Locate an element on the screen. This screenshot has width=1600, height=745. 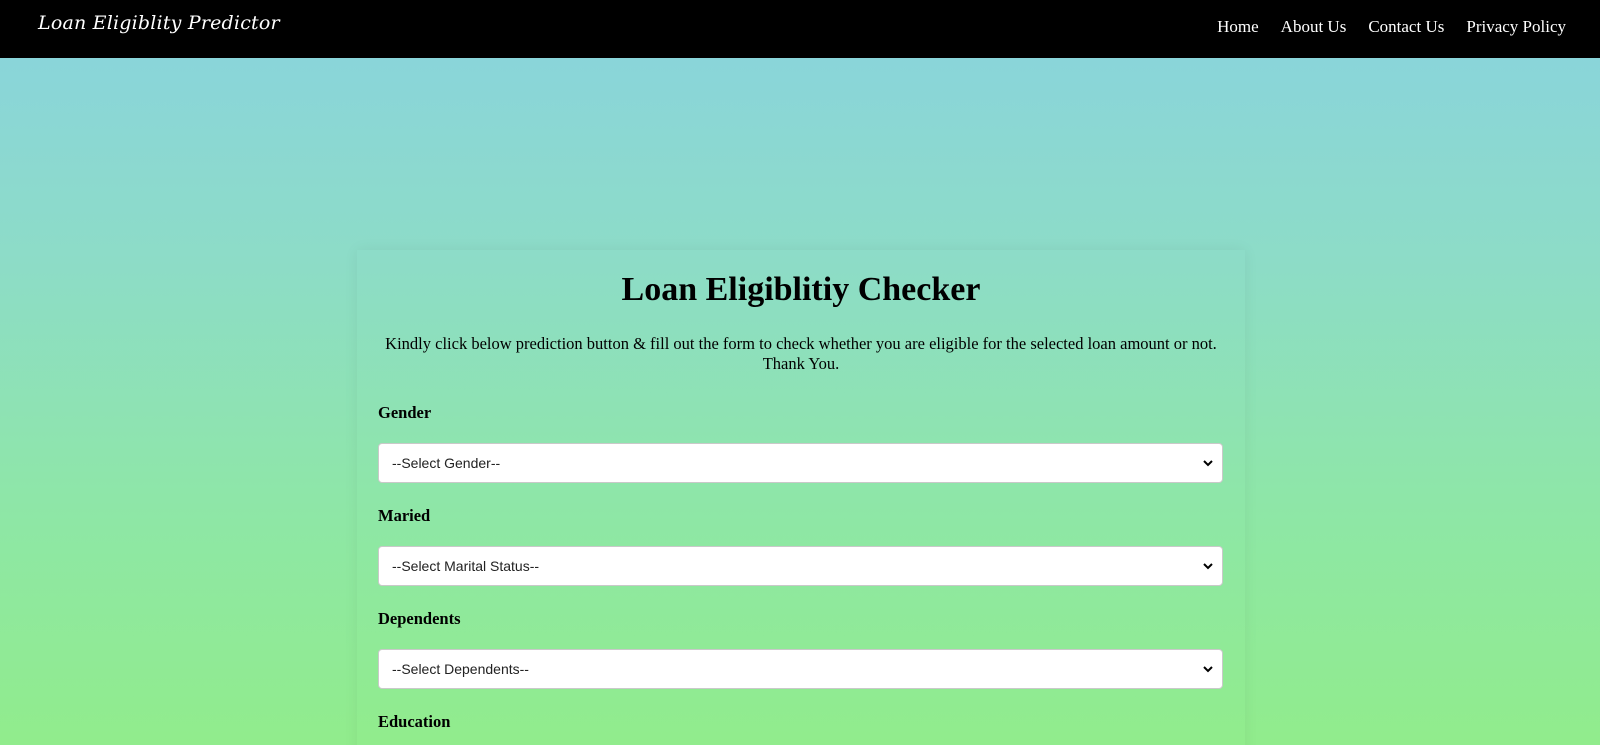
nav-links: Home About Us Contact Us Privacy Policy is located at coordinates (1391, 27).